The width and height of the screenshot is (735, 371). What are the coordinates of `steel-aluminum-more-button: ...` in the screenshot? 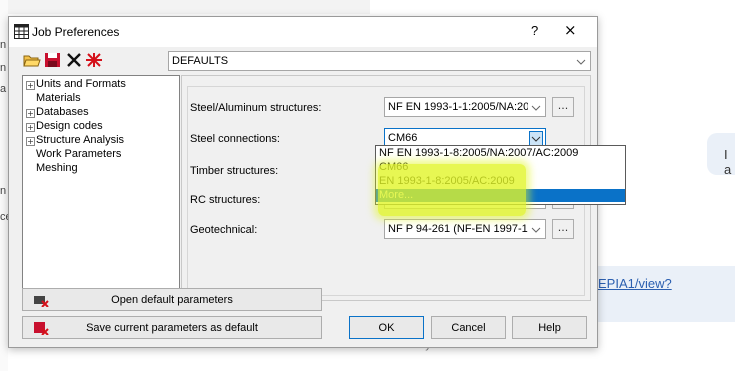 It's located at (563, 107).